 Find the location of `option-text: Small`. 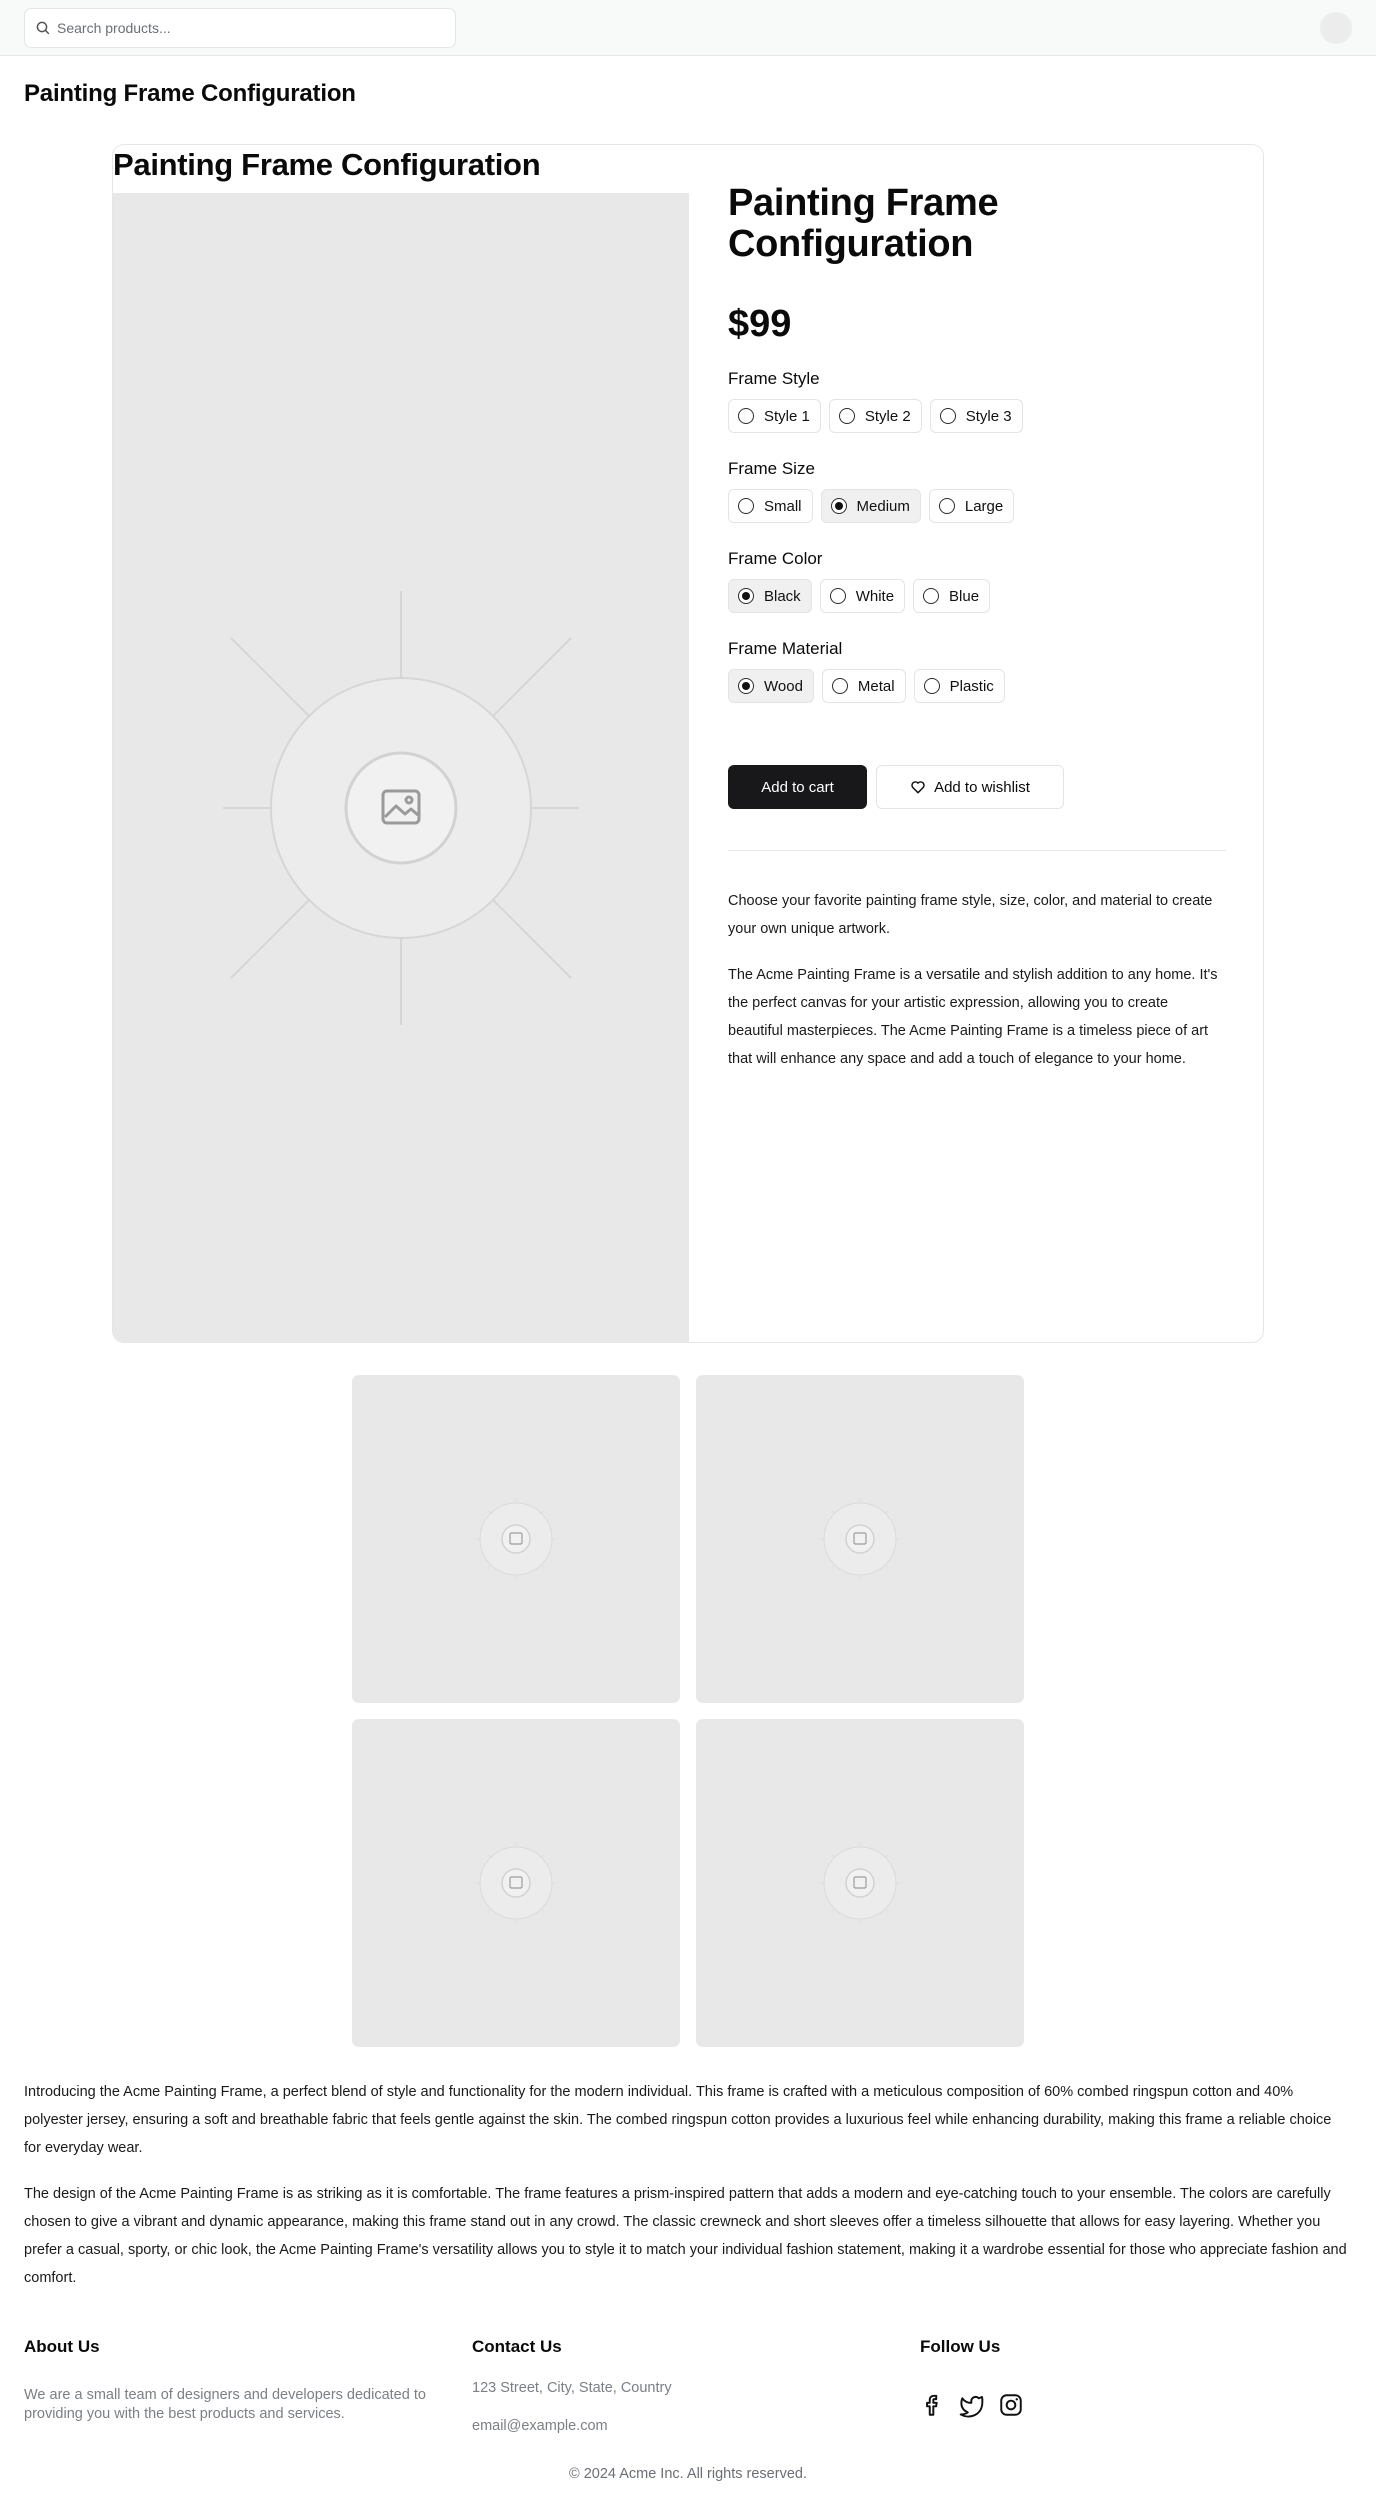

option-text: Small is located at coordinates (783, 506).